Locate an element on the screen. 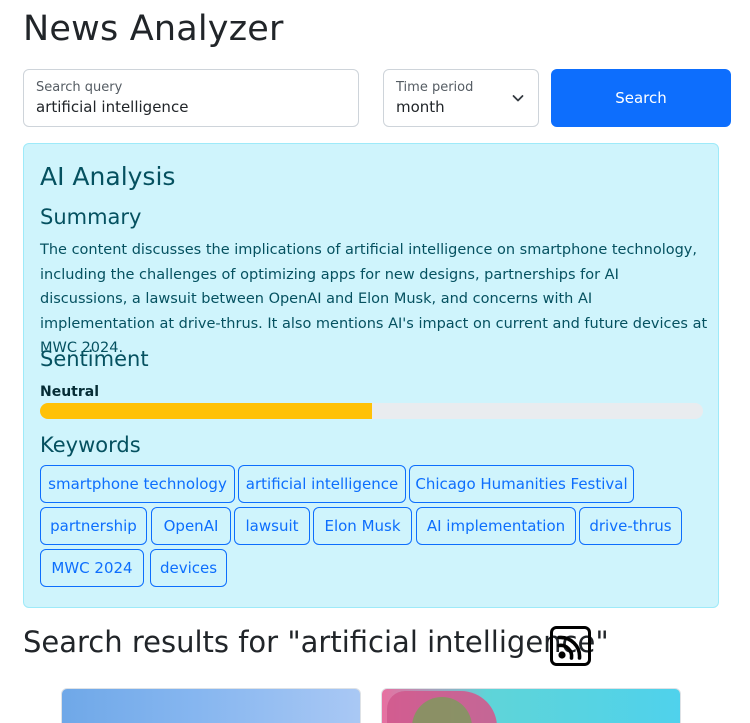  keyword-button: partnership is located at coordinates (93, 526).